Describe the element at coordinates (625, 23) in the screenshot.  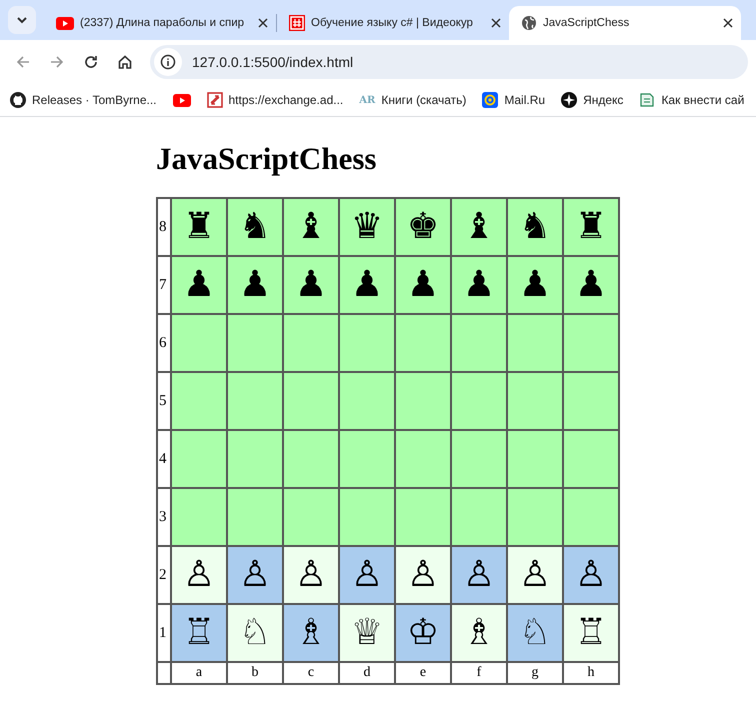
I see `browser-tab: JavaScriptChess` at that location.